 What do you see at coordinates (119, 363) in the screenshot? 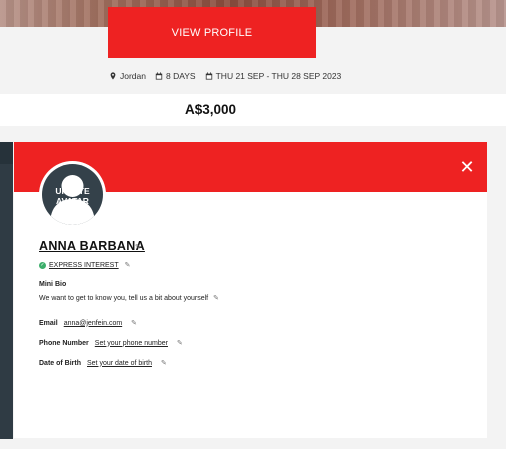
I see `dob-value: Set your date of birth` at bounding box center [119, 363].